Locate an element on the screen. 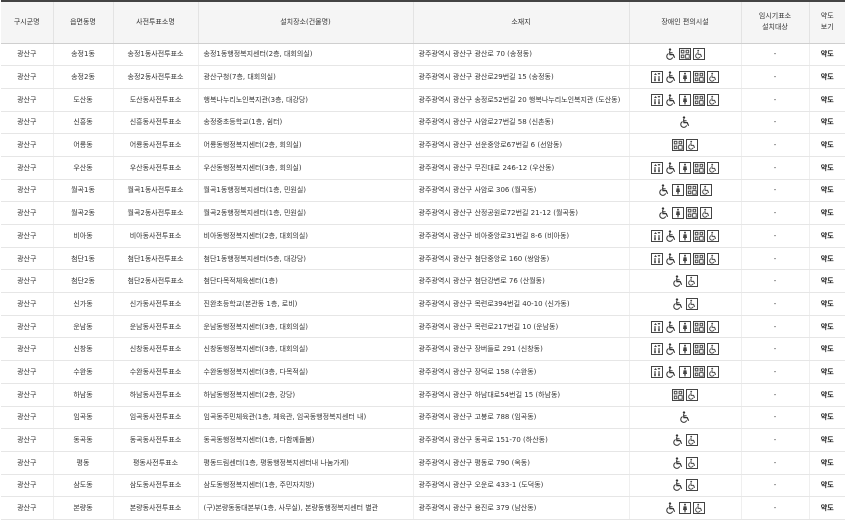 This screenshot has height=520, width=846. cell-dong: 평동 is located at coordinates (82, 463).